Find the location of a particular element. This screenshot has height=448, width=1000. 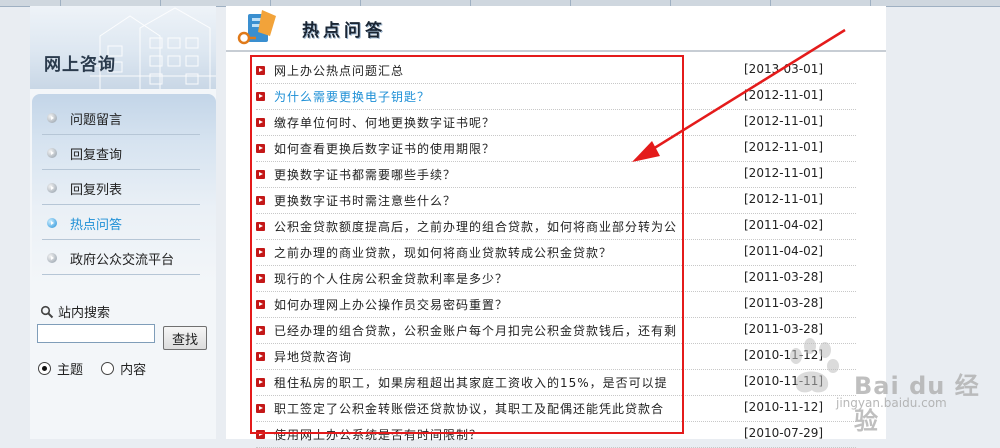

item-title-link: 使用网上办公系统是否有时间限制？ is located at coordinates (494, 434).